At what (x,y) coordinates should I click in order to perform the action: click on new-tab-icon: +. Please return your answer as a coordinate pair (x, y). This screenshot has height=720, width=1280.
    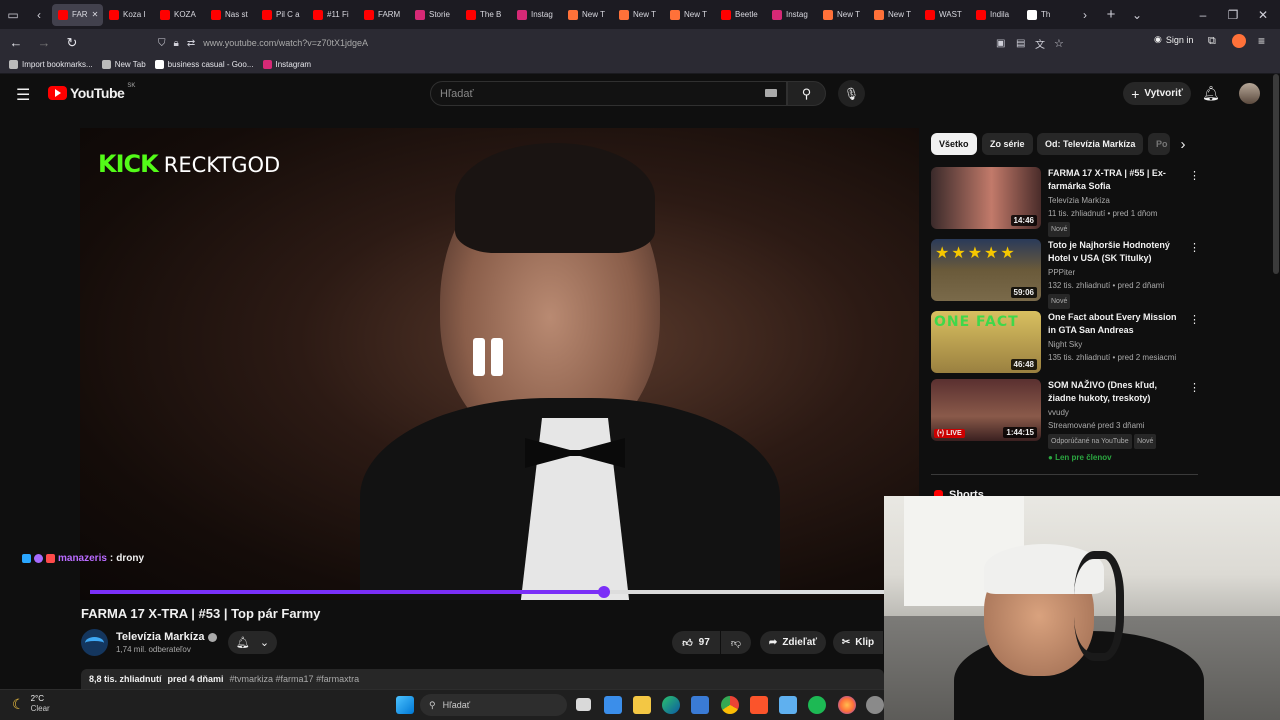
    Looking at the image, I should click on (1111, 14).